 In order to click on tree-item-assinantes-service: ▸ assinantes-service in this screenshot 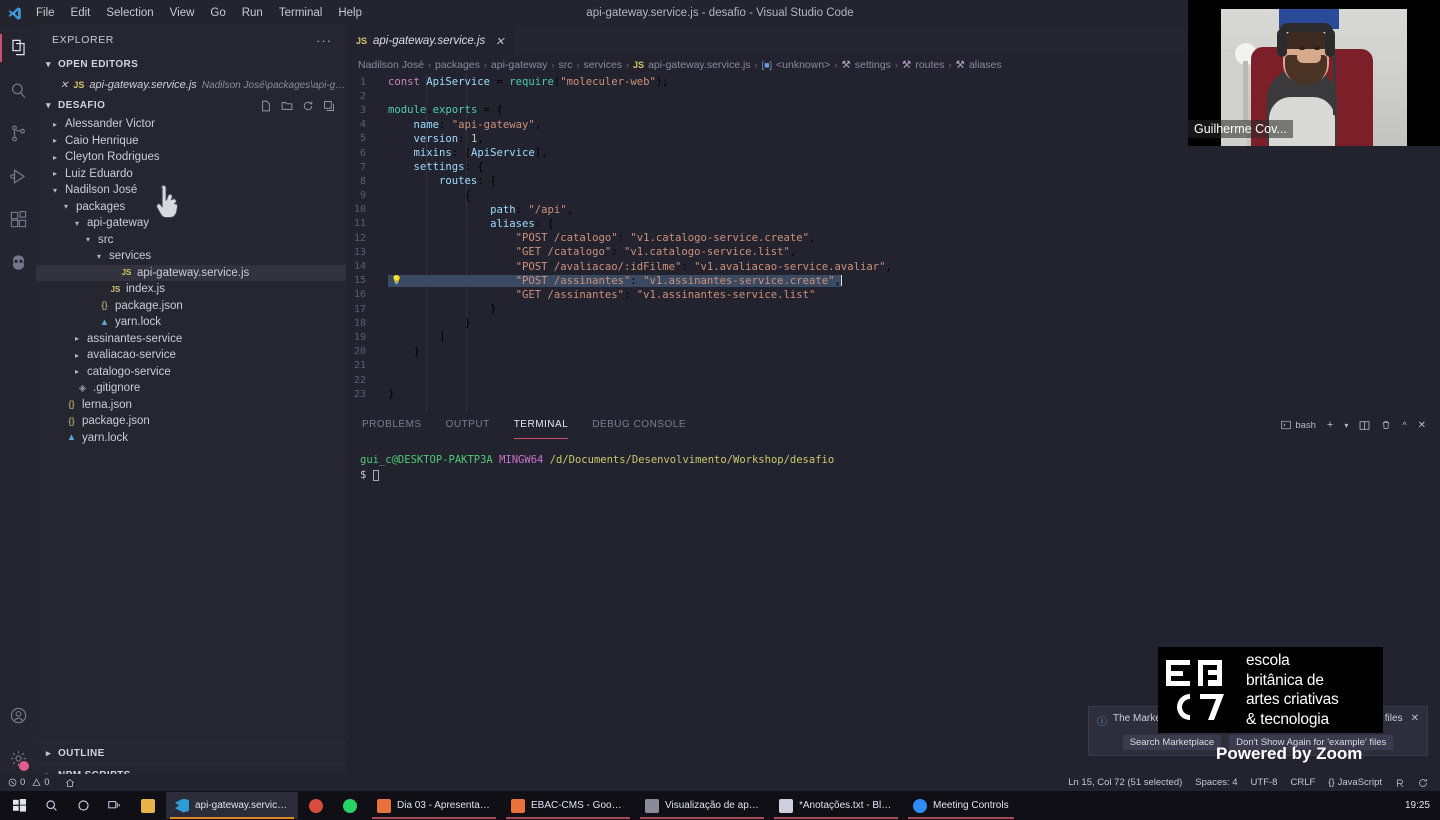, I will do `click(191, 339)`.